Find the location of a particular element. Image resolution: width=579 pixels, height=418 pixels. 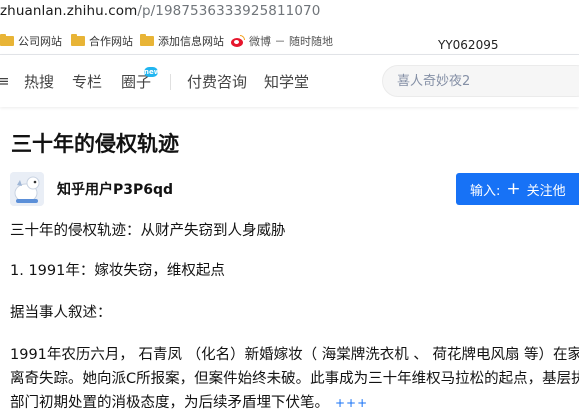

bookmark-add-info-sites: 添加信息网站 is located at coordinates (182, 41).